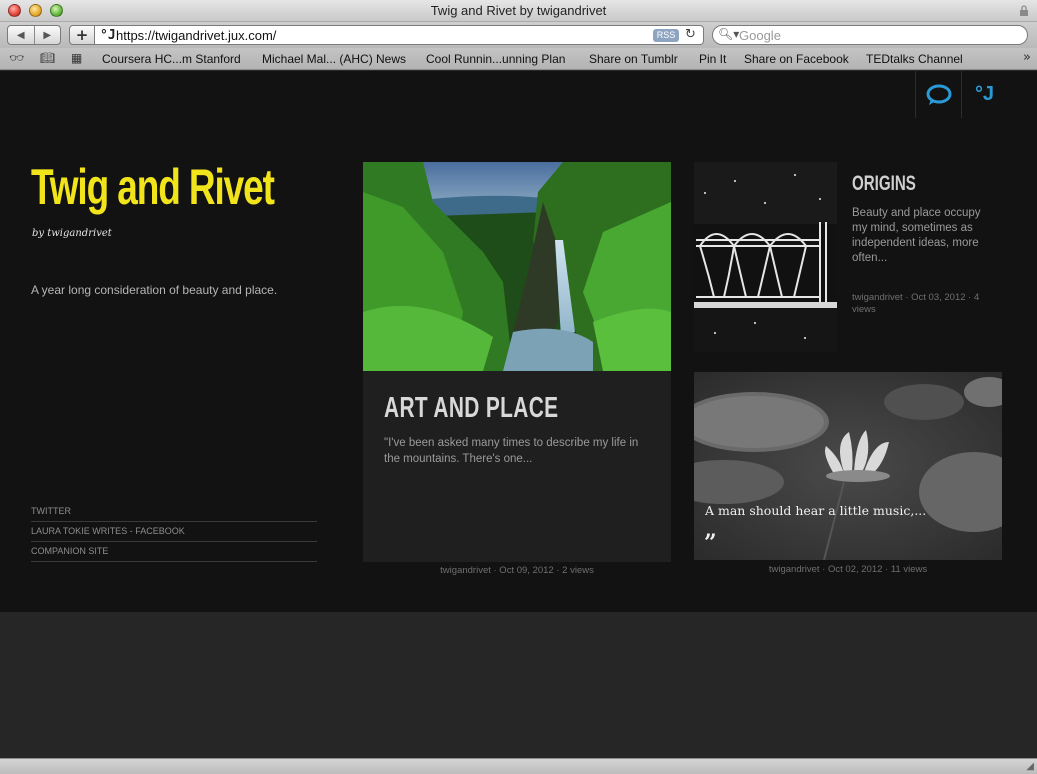 This screenshot has height=774, width=1037. I want to click on post-card-quote: A man should hear a little music,... ”, so click(848, 466).